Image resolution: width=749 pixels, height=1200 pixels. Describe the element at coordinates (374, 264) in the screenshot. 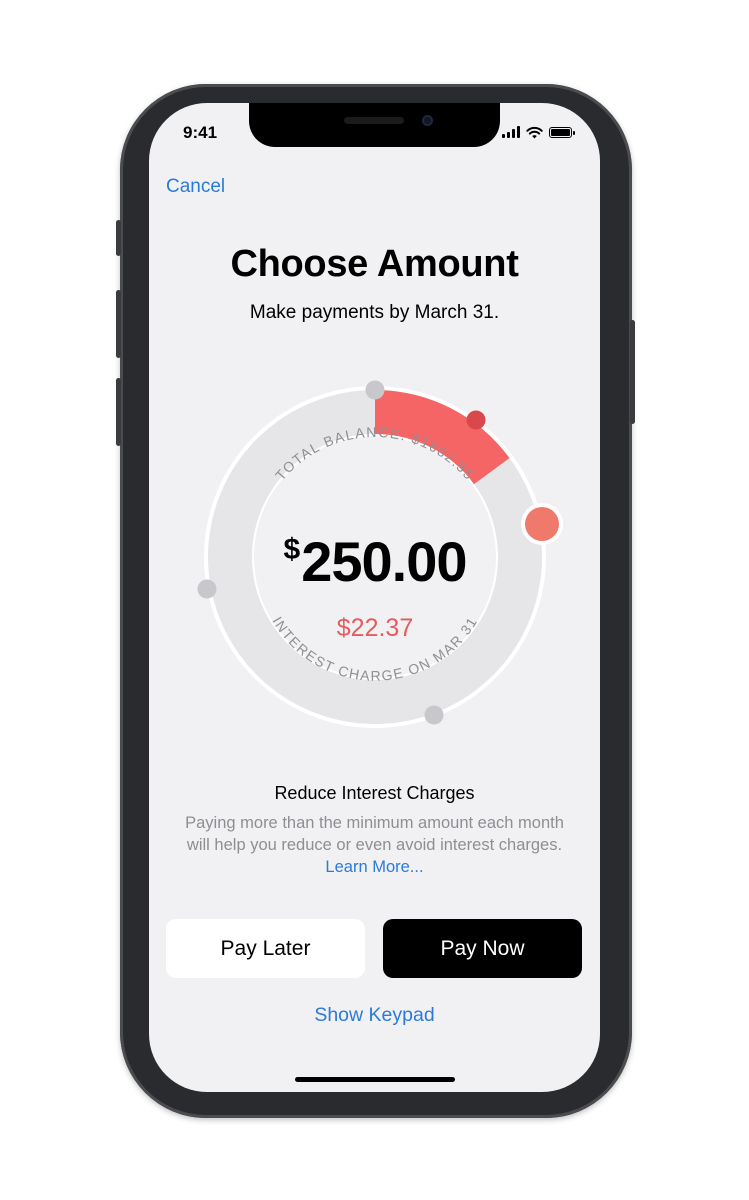

I see `page-title: Choose Amount` at that location.